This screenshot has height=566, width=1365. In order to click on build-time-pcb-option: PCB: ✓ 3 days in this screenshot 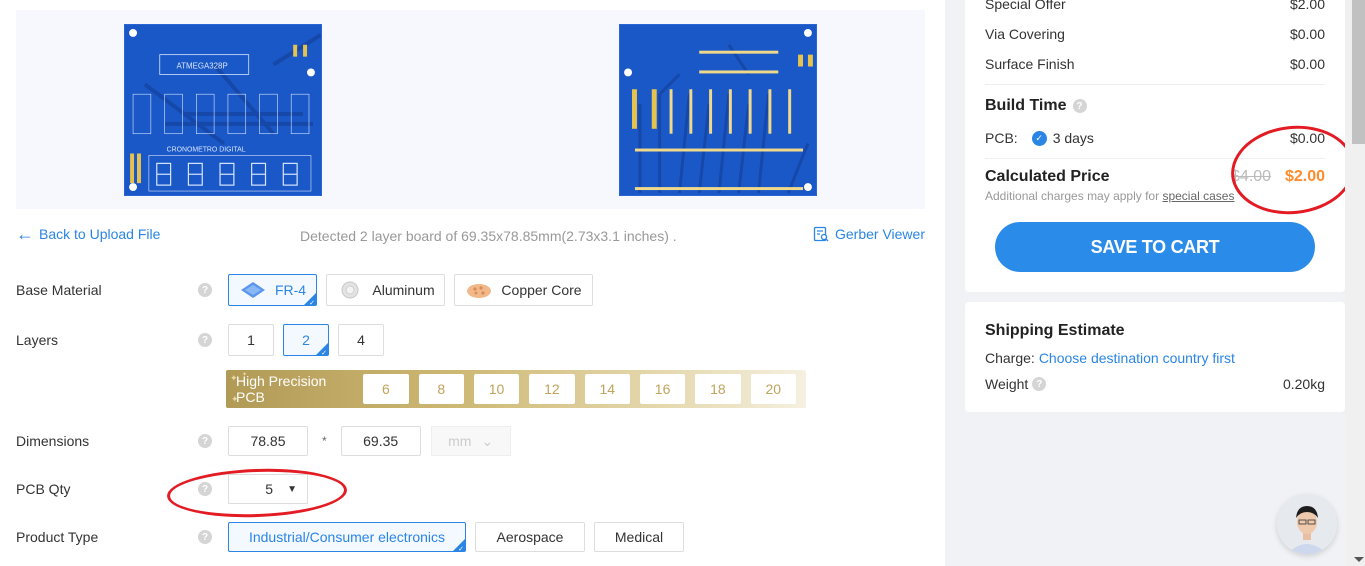, I will do `click(1039, 138)`.